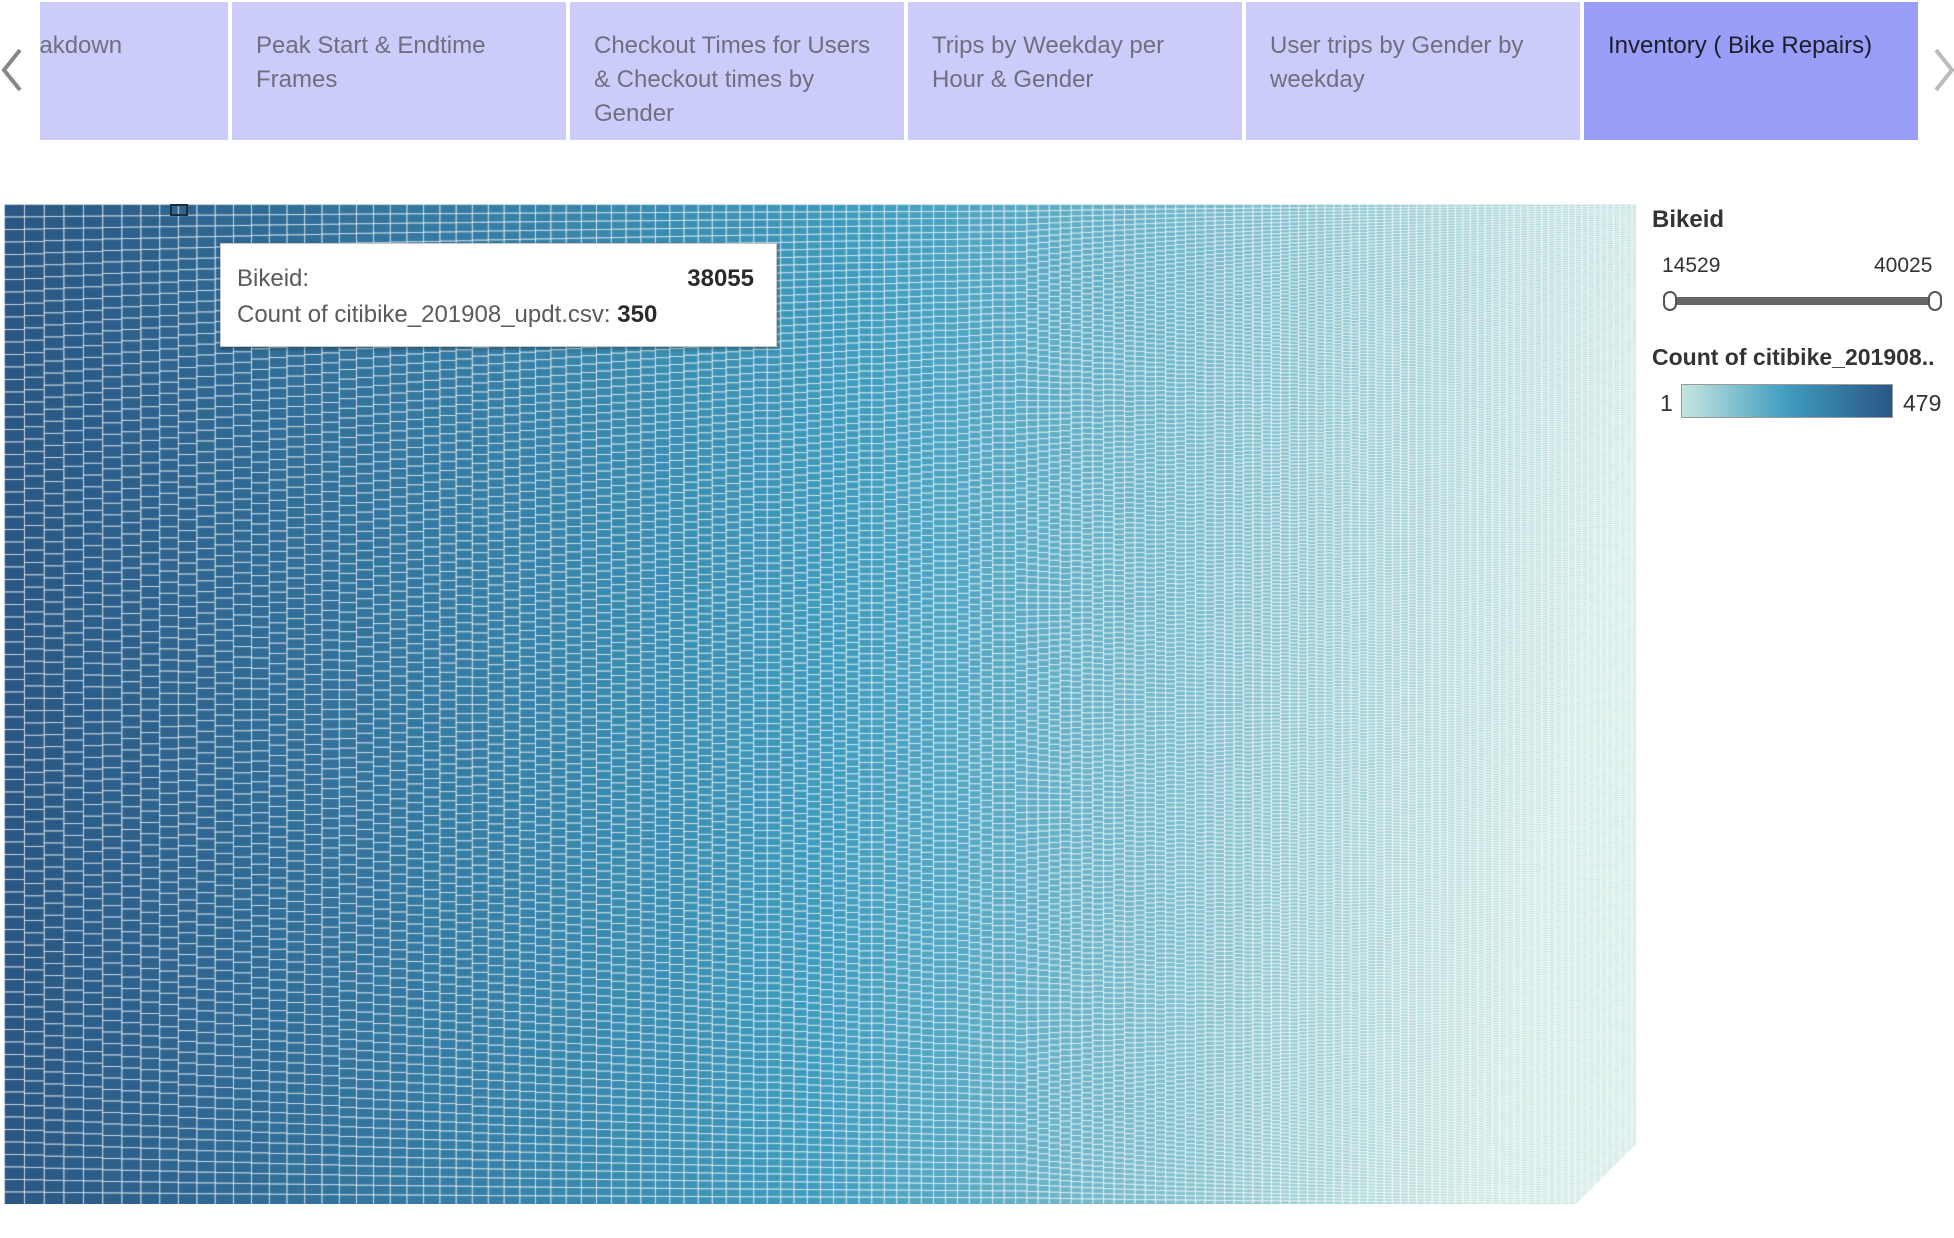  I want to click on slider-handle-min, so click(1670, 301).